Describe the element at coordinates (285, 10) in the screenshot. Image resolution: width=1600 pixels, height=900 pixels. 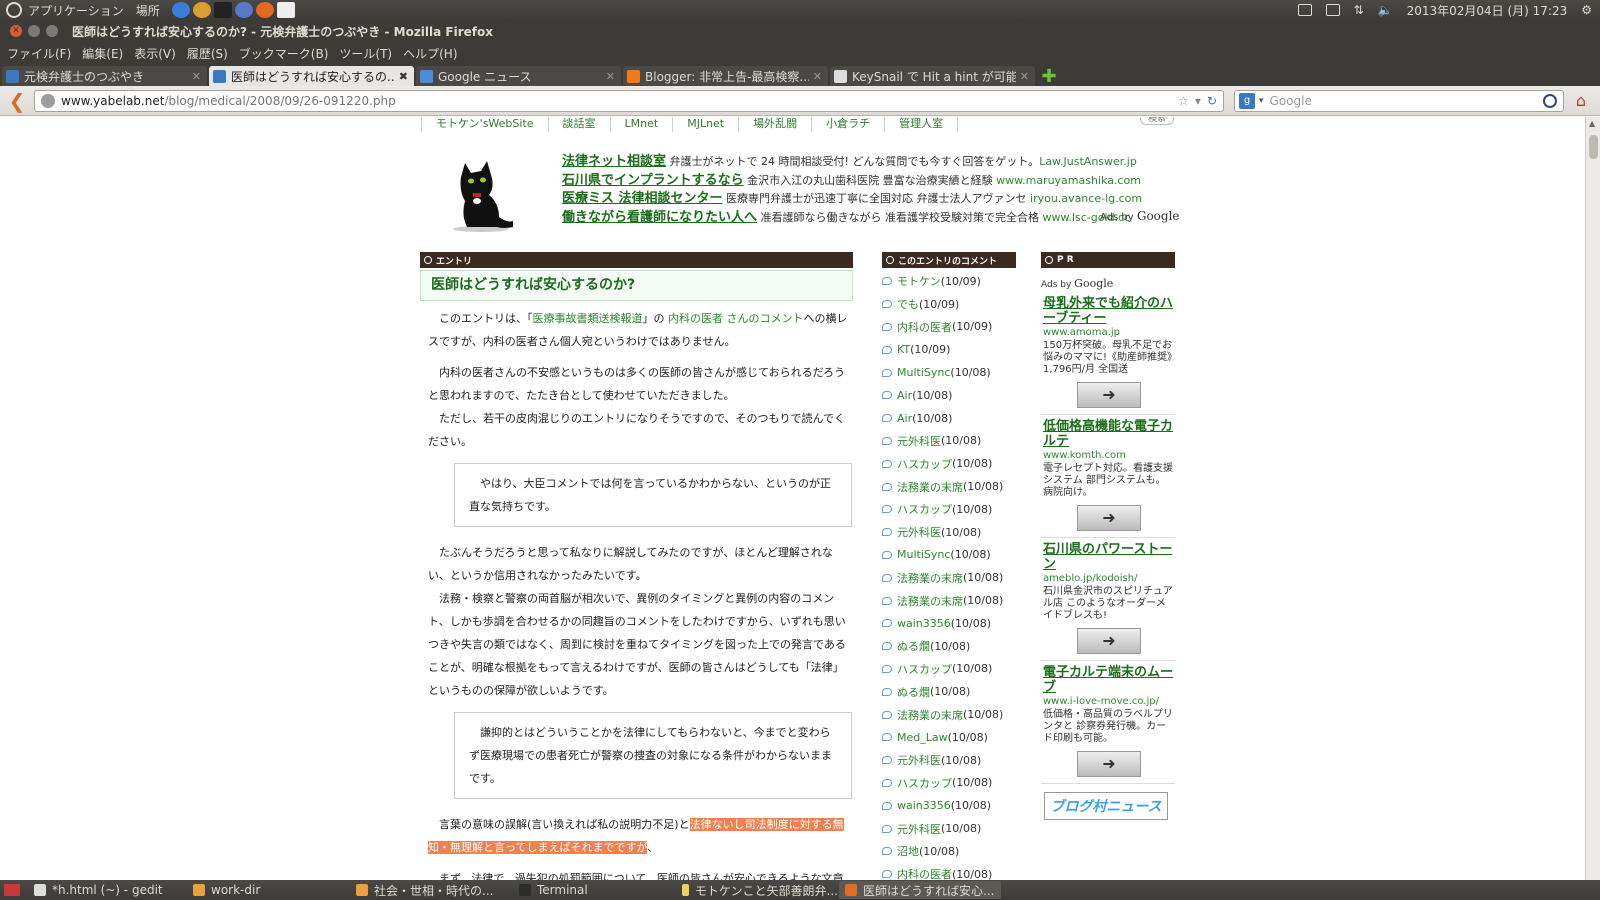
I see `text-editor-launcher-icon` at that location.